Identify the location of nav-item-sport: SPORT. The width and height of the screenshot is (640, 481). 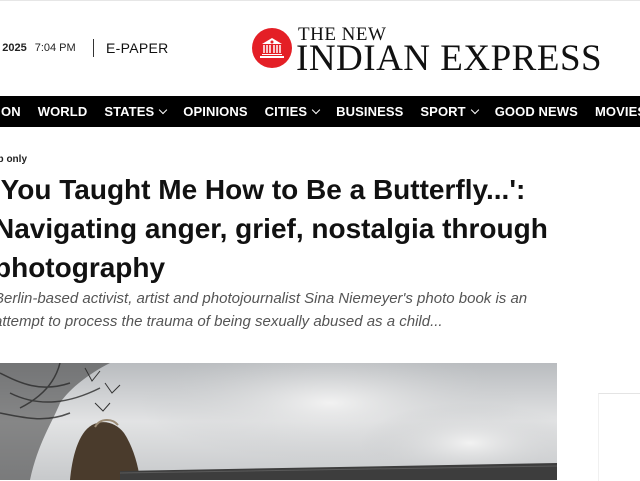
(448, 111).